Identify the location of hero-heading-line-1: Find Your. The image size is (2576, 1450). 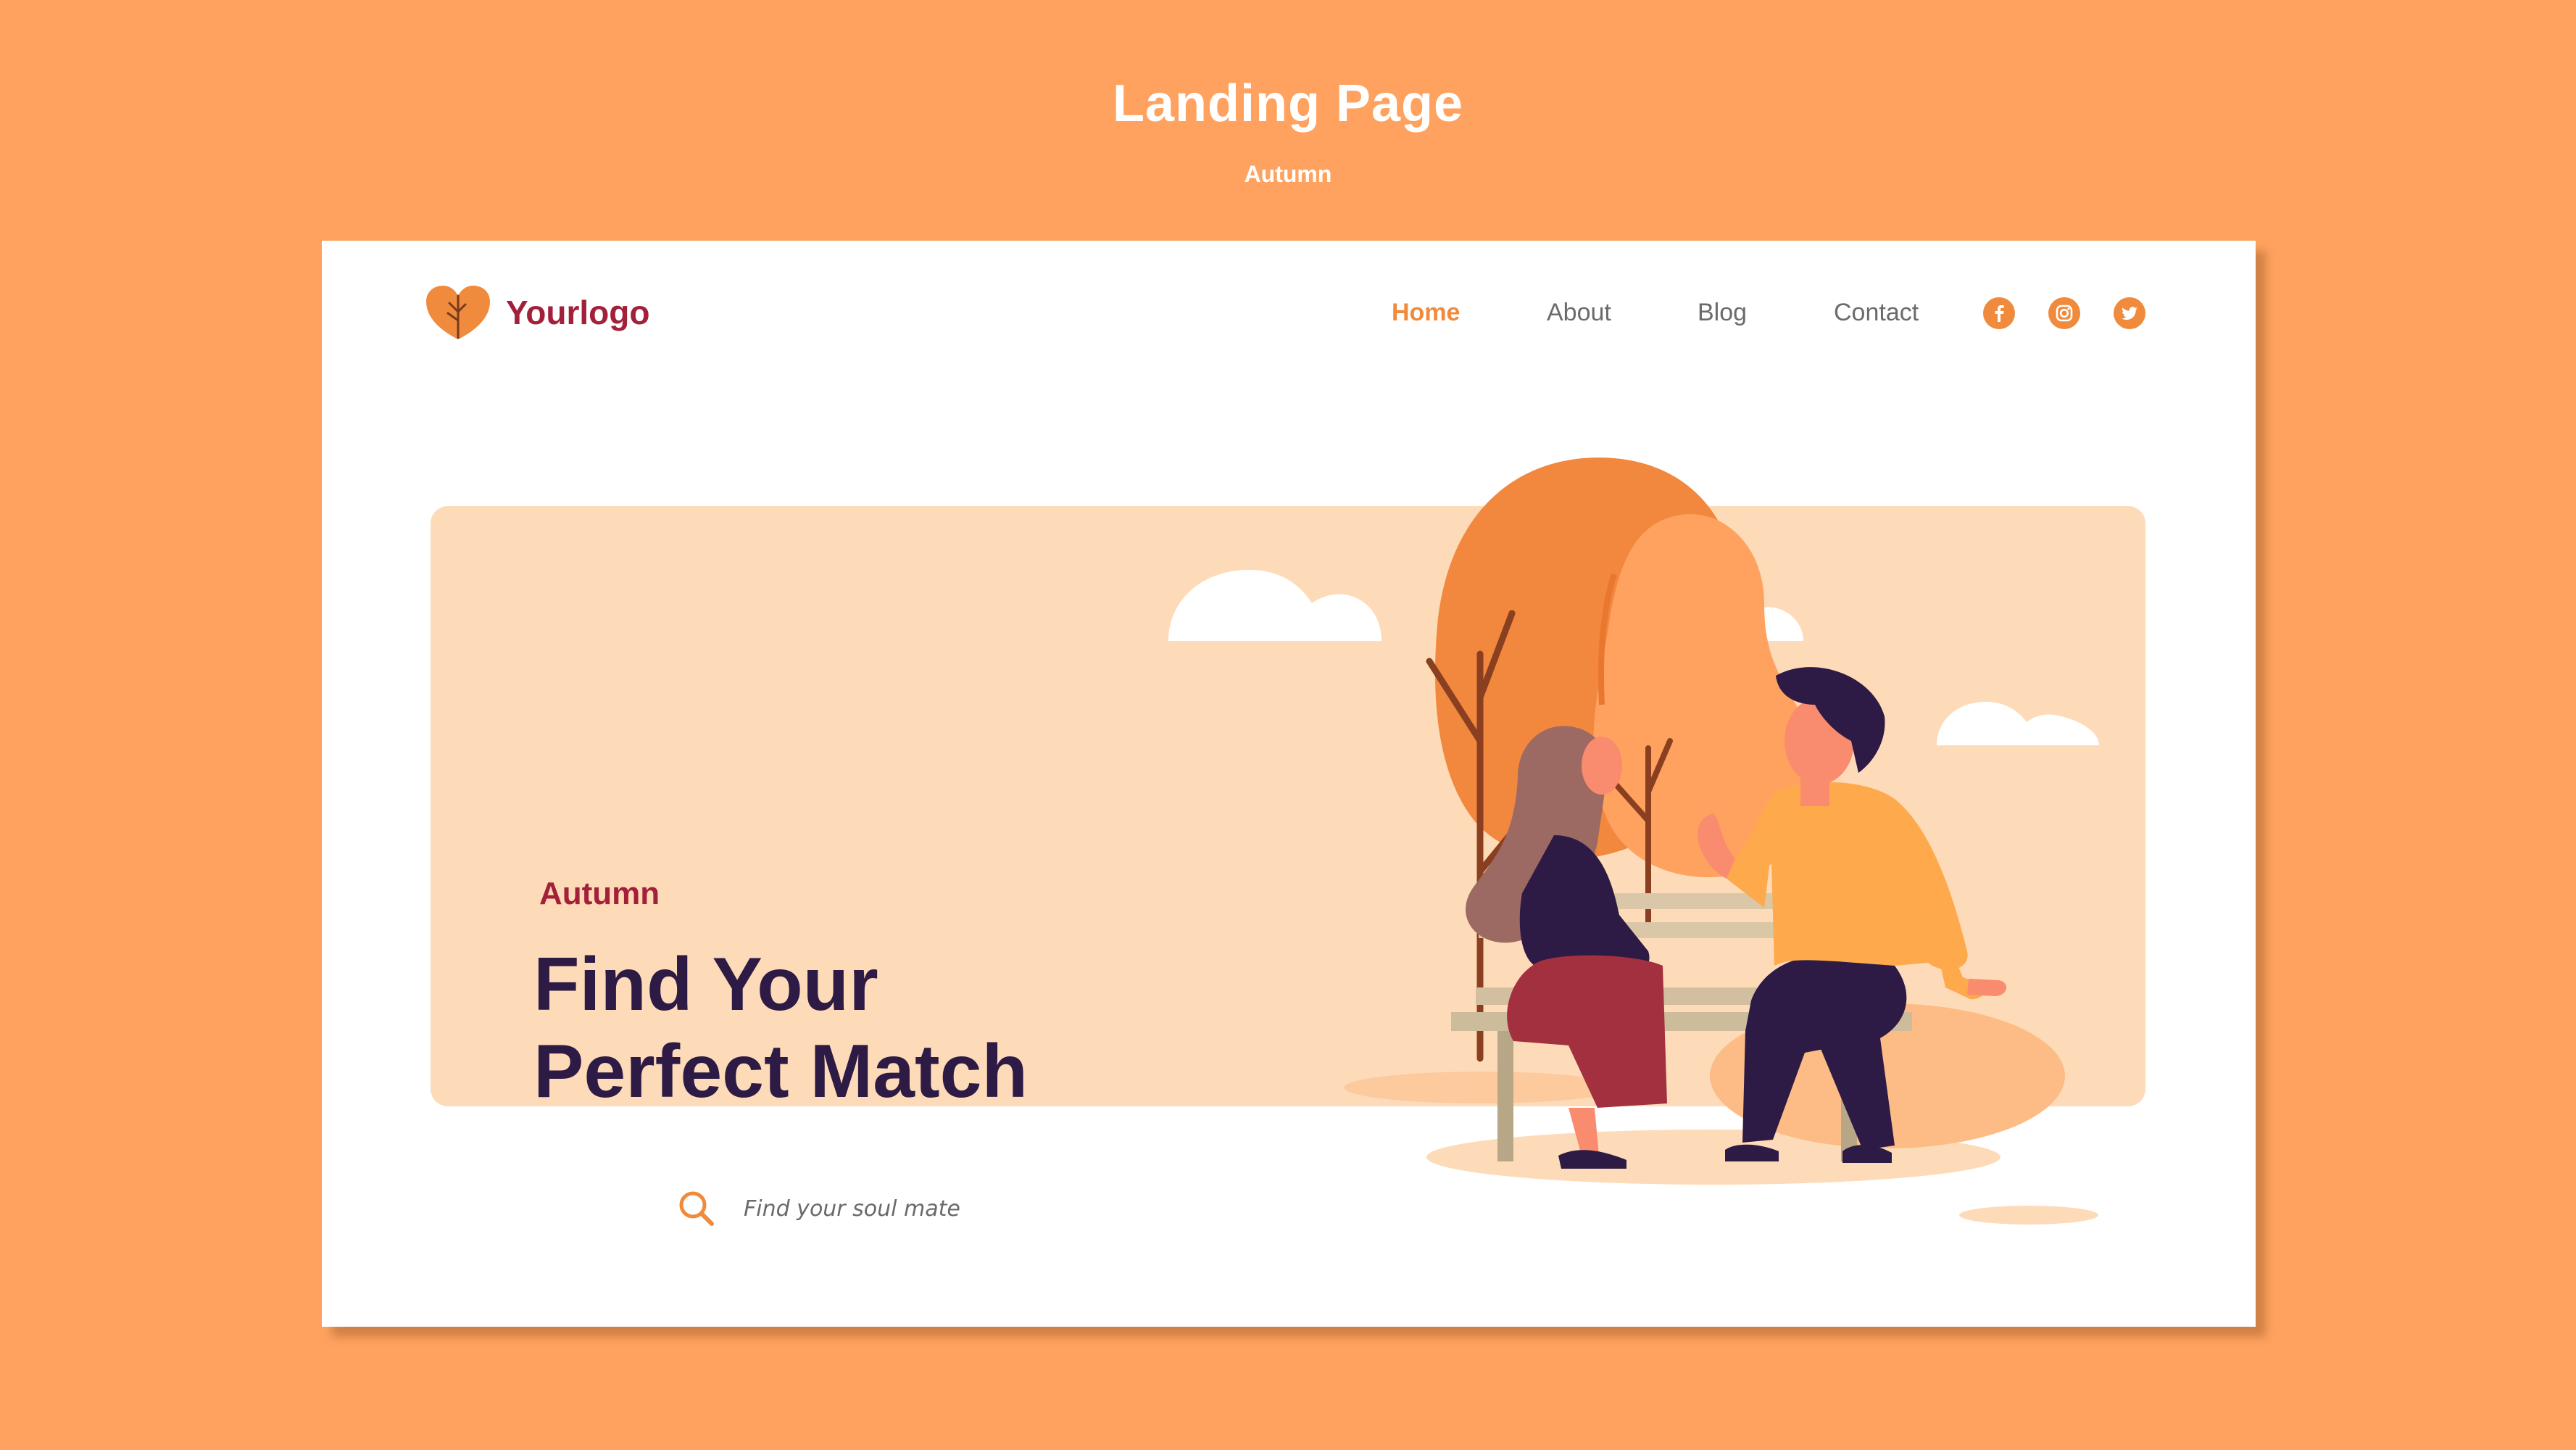
(705, 984).